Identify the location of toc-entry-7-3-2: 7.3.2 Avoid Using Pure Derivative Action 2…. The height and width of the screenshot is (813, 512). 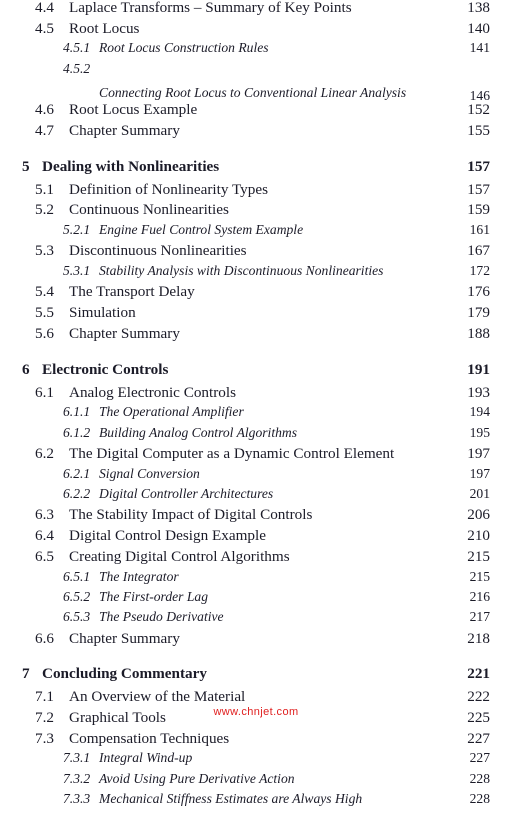
(256, 782).